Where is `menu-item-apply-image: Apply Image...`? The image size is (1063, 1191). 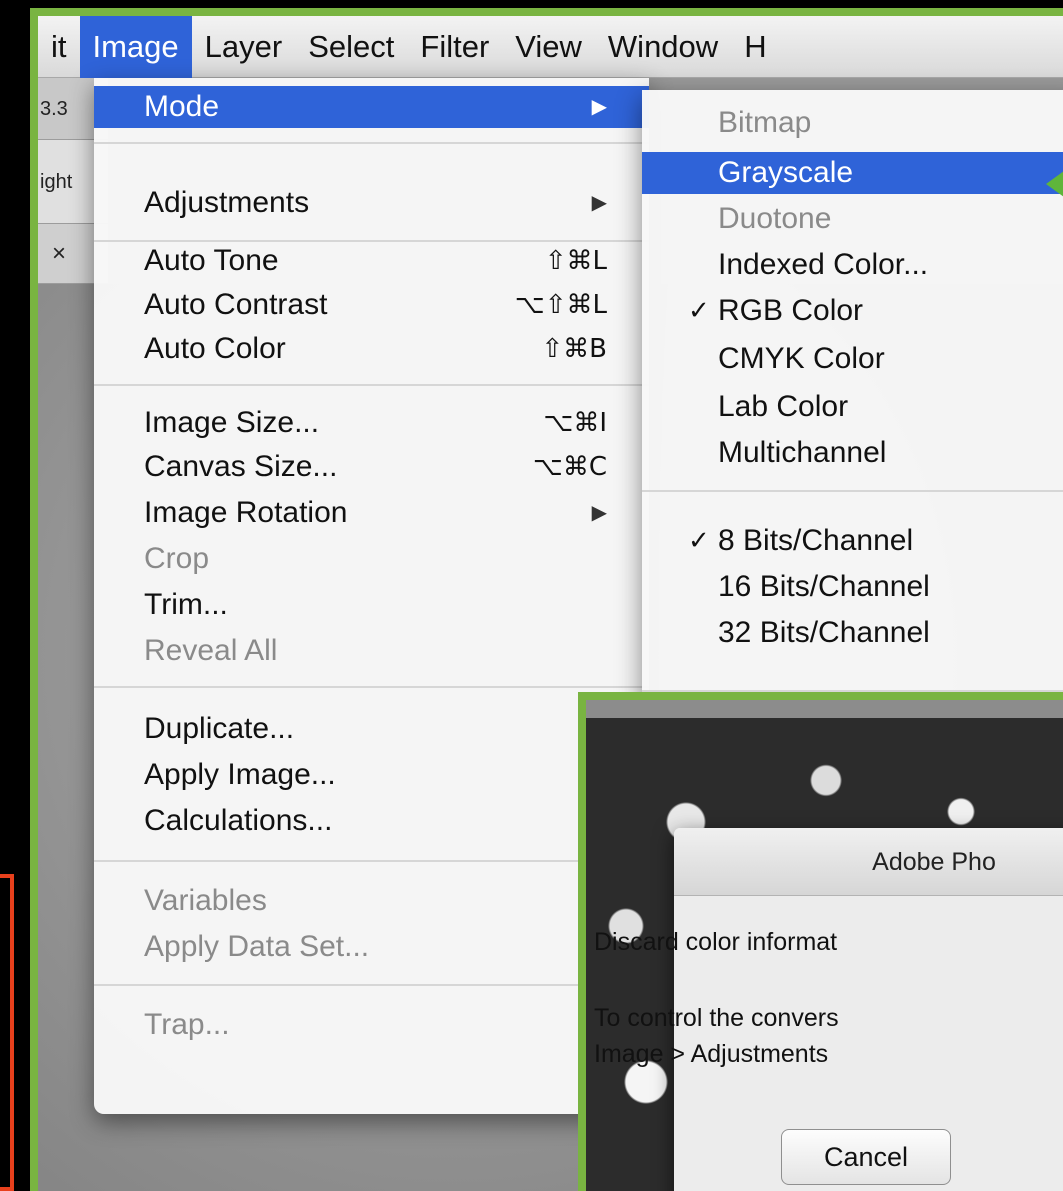 menu-item-apply-image: Apply Image... is located at coordinates (371, 775).